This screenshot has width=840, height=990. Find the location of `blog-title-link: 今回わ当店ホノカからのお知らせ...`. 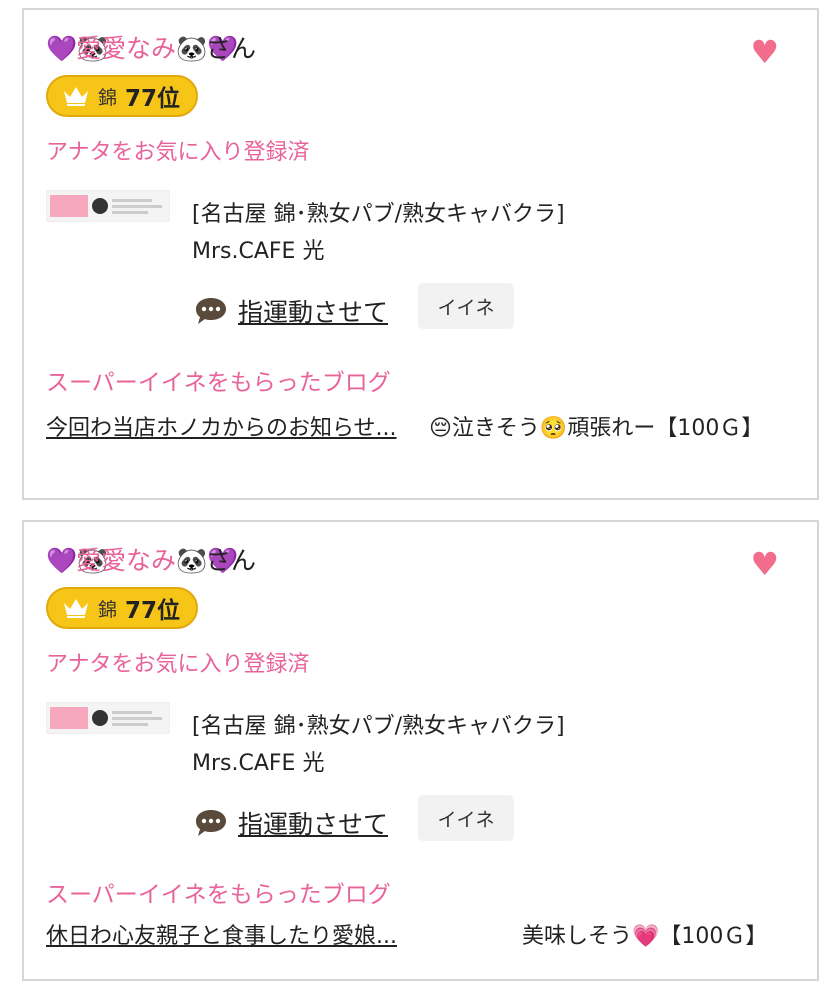

blog-title-link: 今回わ当店ホノカからのお知らせ... is located at coordinates (226, 429).